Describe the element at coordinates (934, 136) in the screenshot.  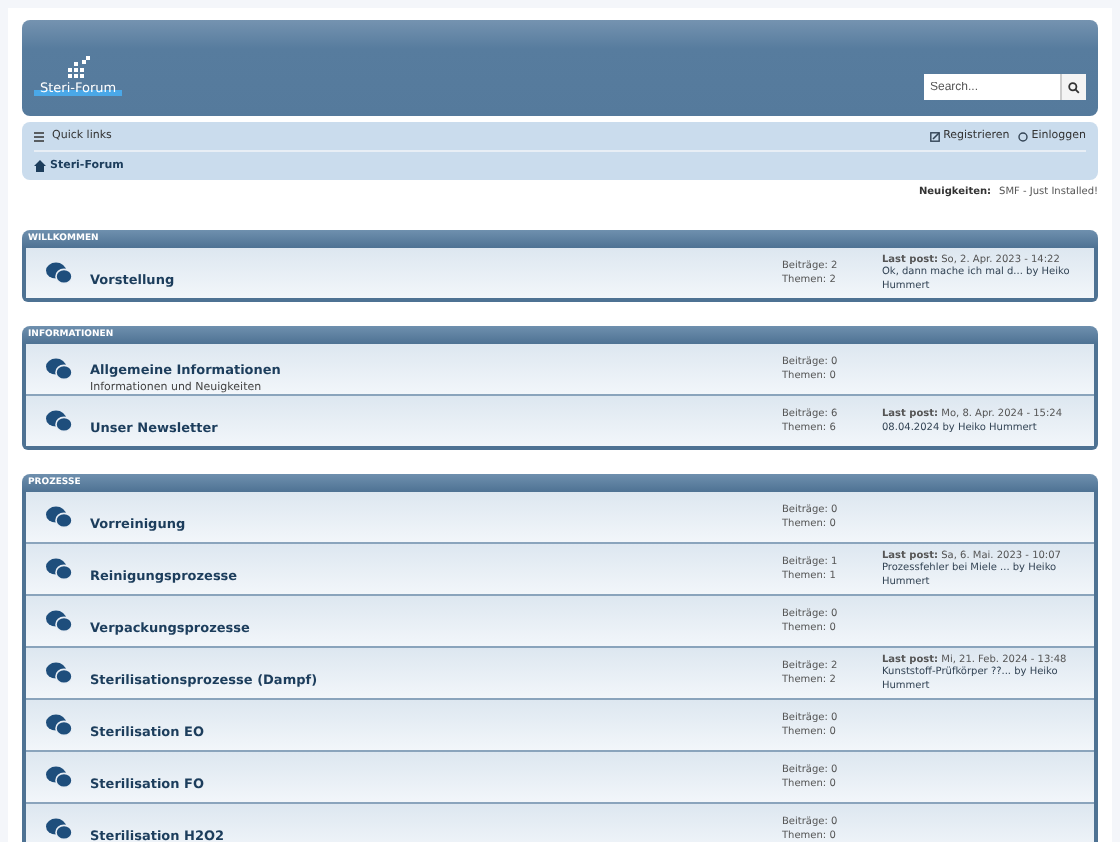
I see `edit-icon` at that location.